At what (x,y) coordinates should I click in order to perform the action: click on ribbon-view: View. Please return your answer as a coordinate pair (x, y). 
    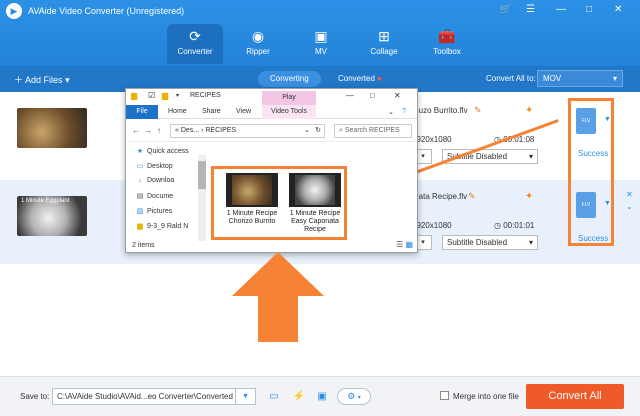
    Looking at the image, I should click on (243, 111).